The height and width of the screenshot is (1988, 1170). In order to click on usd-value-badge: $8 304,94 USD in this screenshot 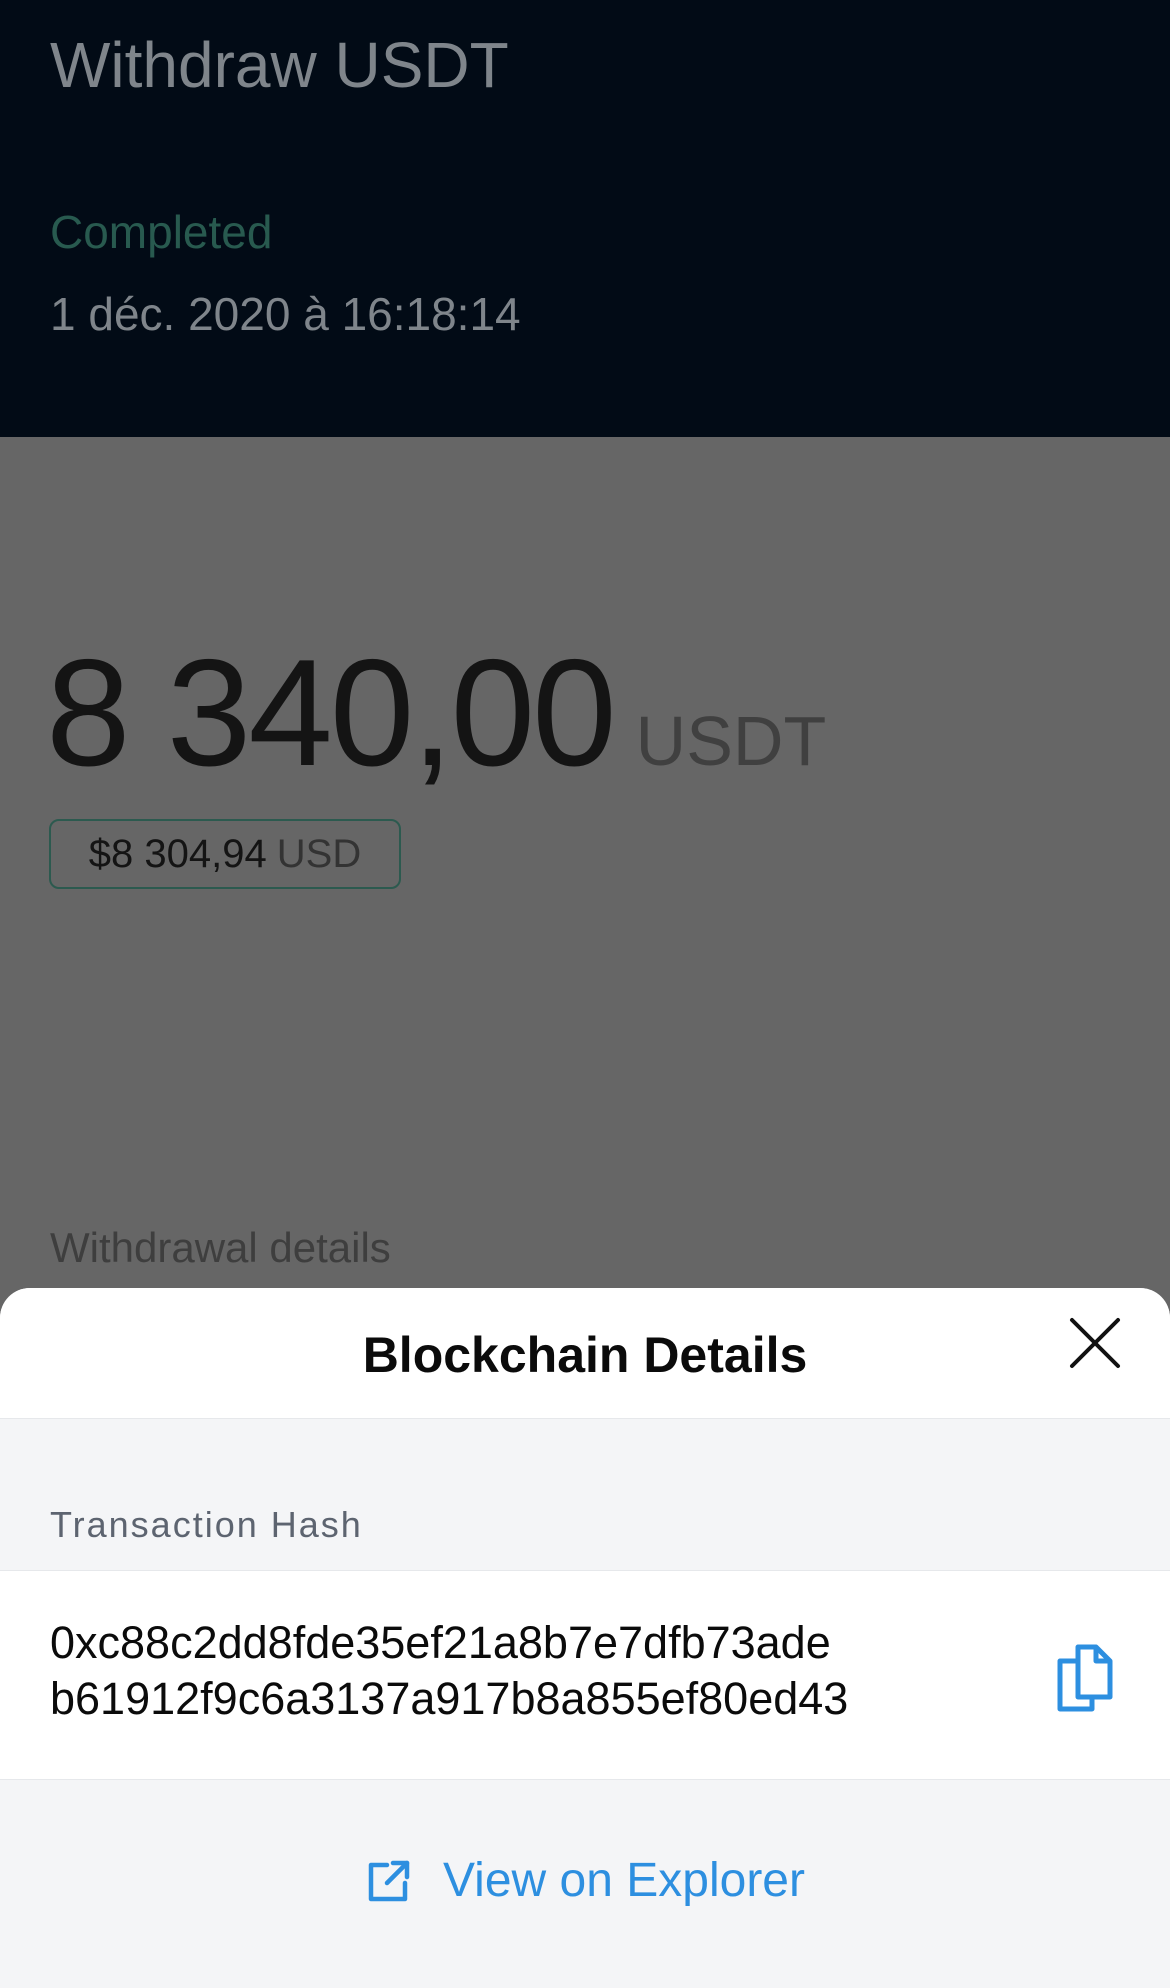, I will do `click(225, 854)`.